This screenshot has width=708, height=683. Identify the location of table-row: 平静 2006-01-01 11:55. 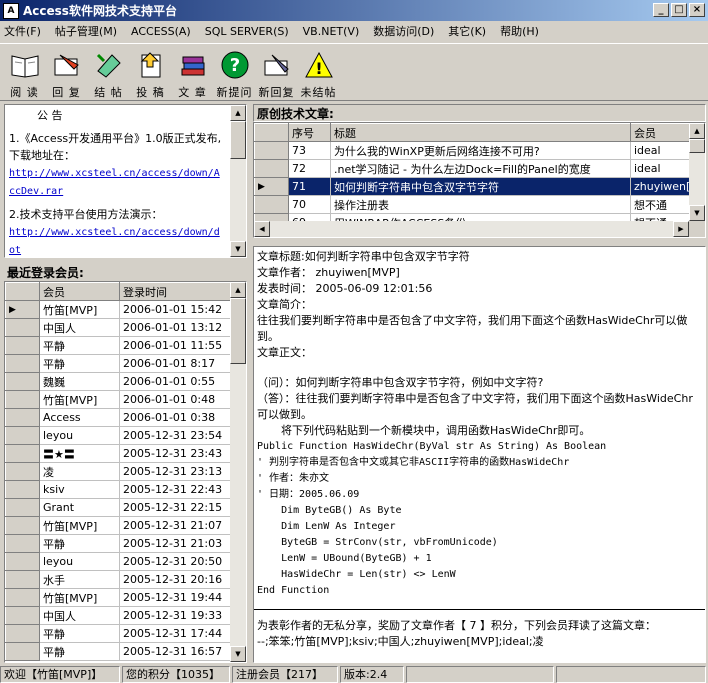
(119, 345).